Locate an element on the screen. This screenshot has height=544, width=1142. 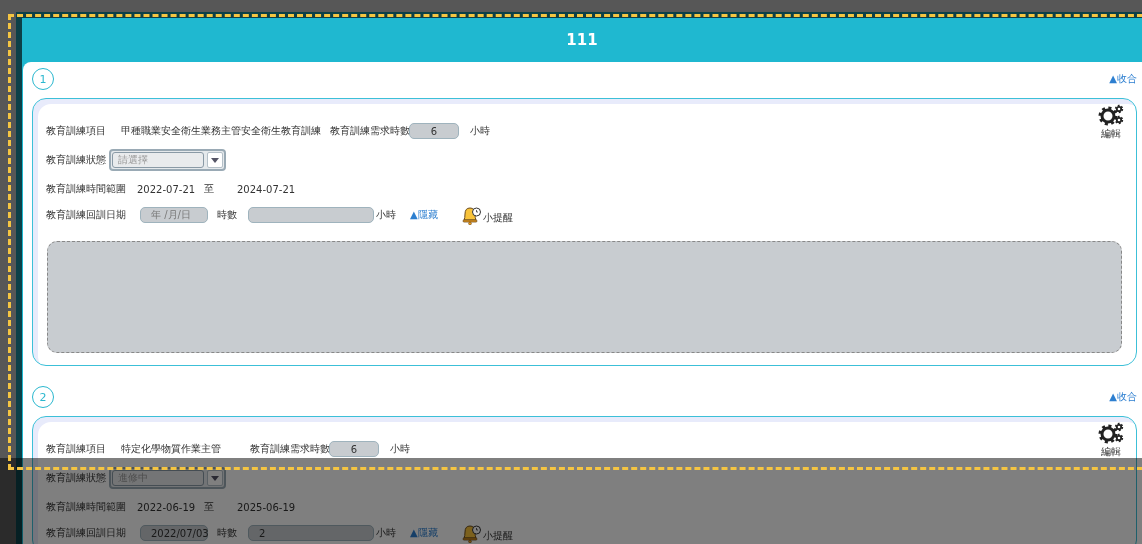
page-title: 111 is located at coordinates (582, 40).